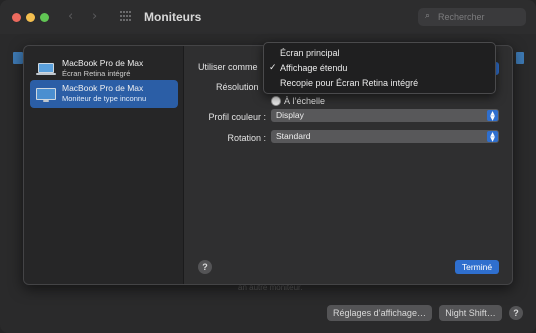 The image size is (536, 333). I want to click on rotation-label: Rotation :, so click(246, 138).